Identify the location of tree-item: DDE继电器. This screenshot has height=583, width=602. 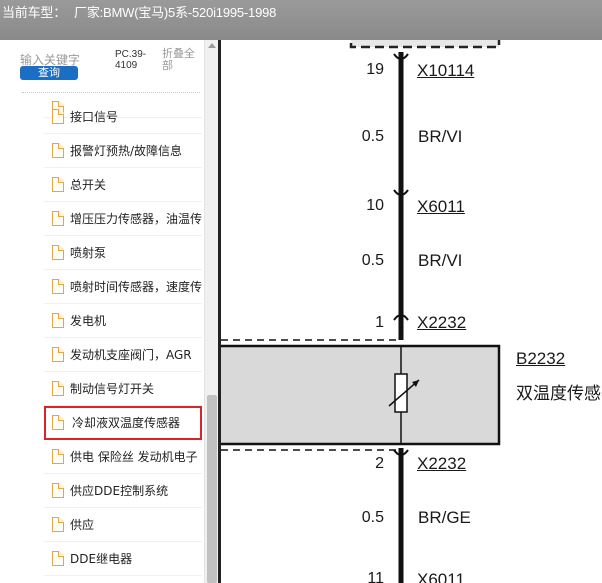
(123, 559).